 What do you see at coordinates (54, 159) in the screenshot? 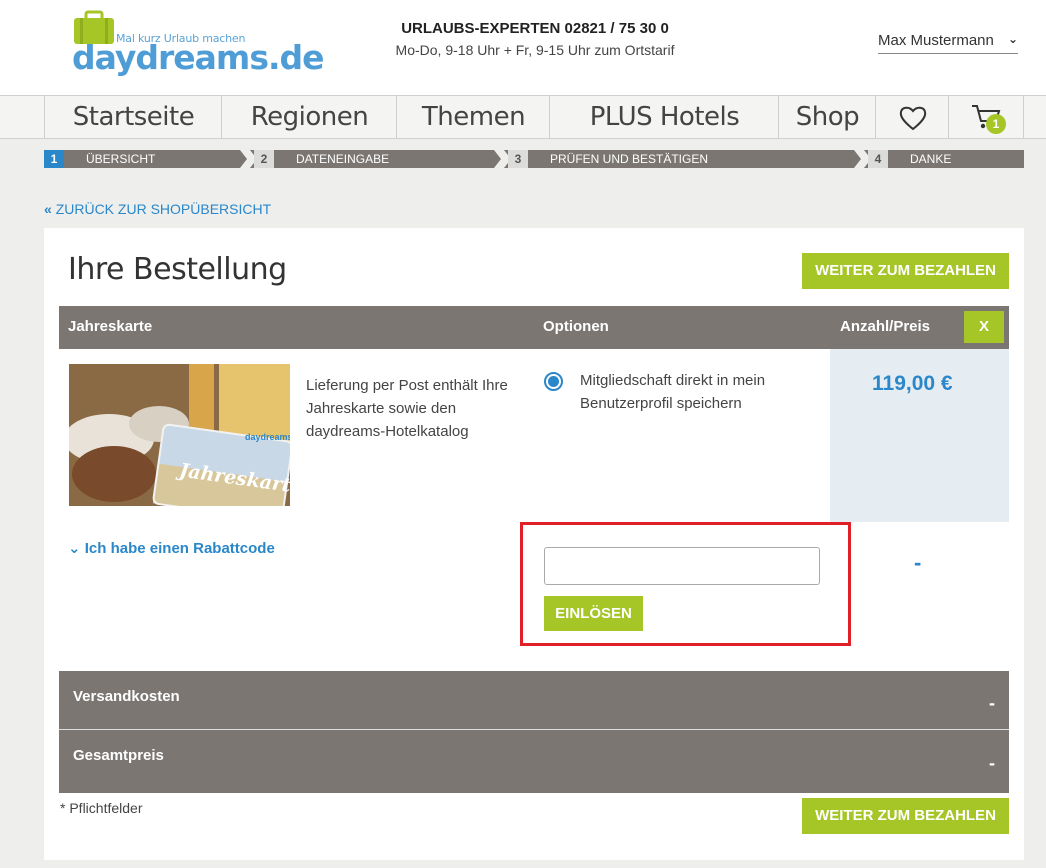
I see `step-num: 1` at bounding box center [54, 159].